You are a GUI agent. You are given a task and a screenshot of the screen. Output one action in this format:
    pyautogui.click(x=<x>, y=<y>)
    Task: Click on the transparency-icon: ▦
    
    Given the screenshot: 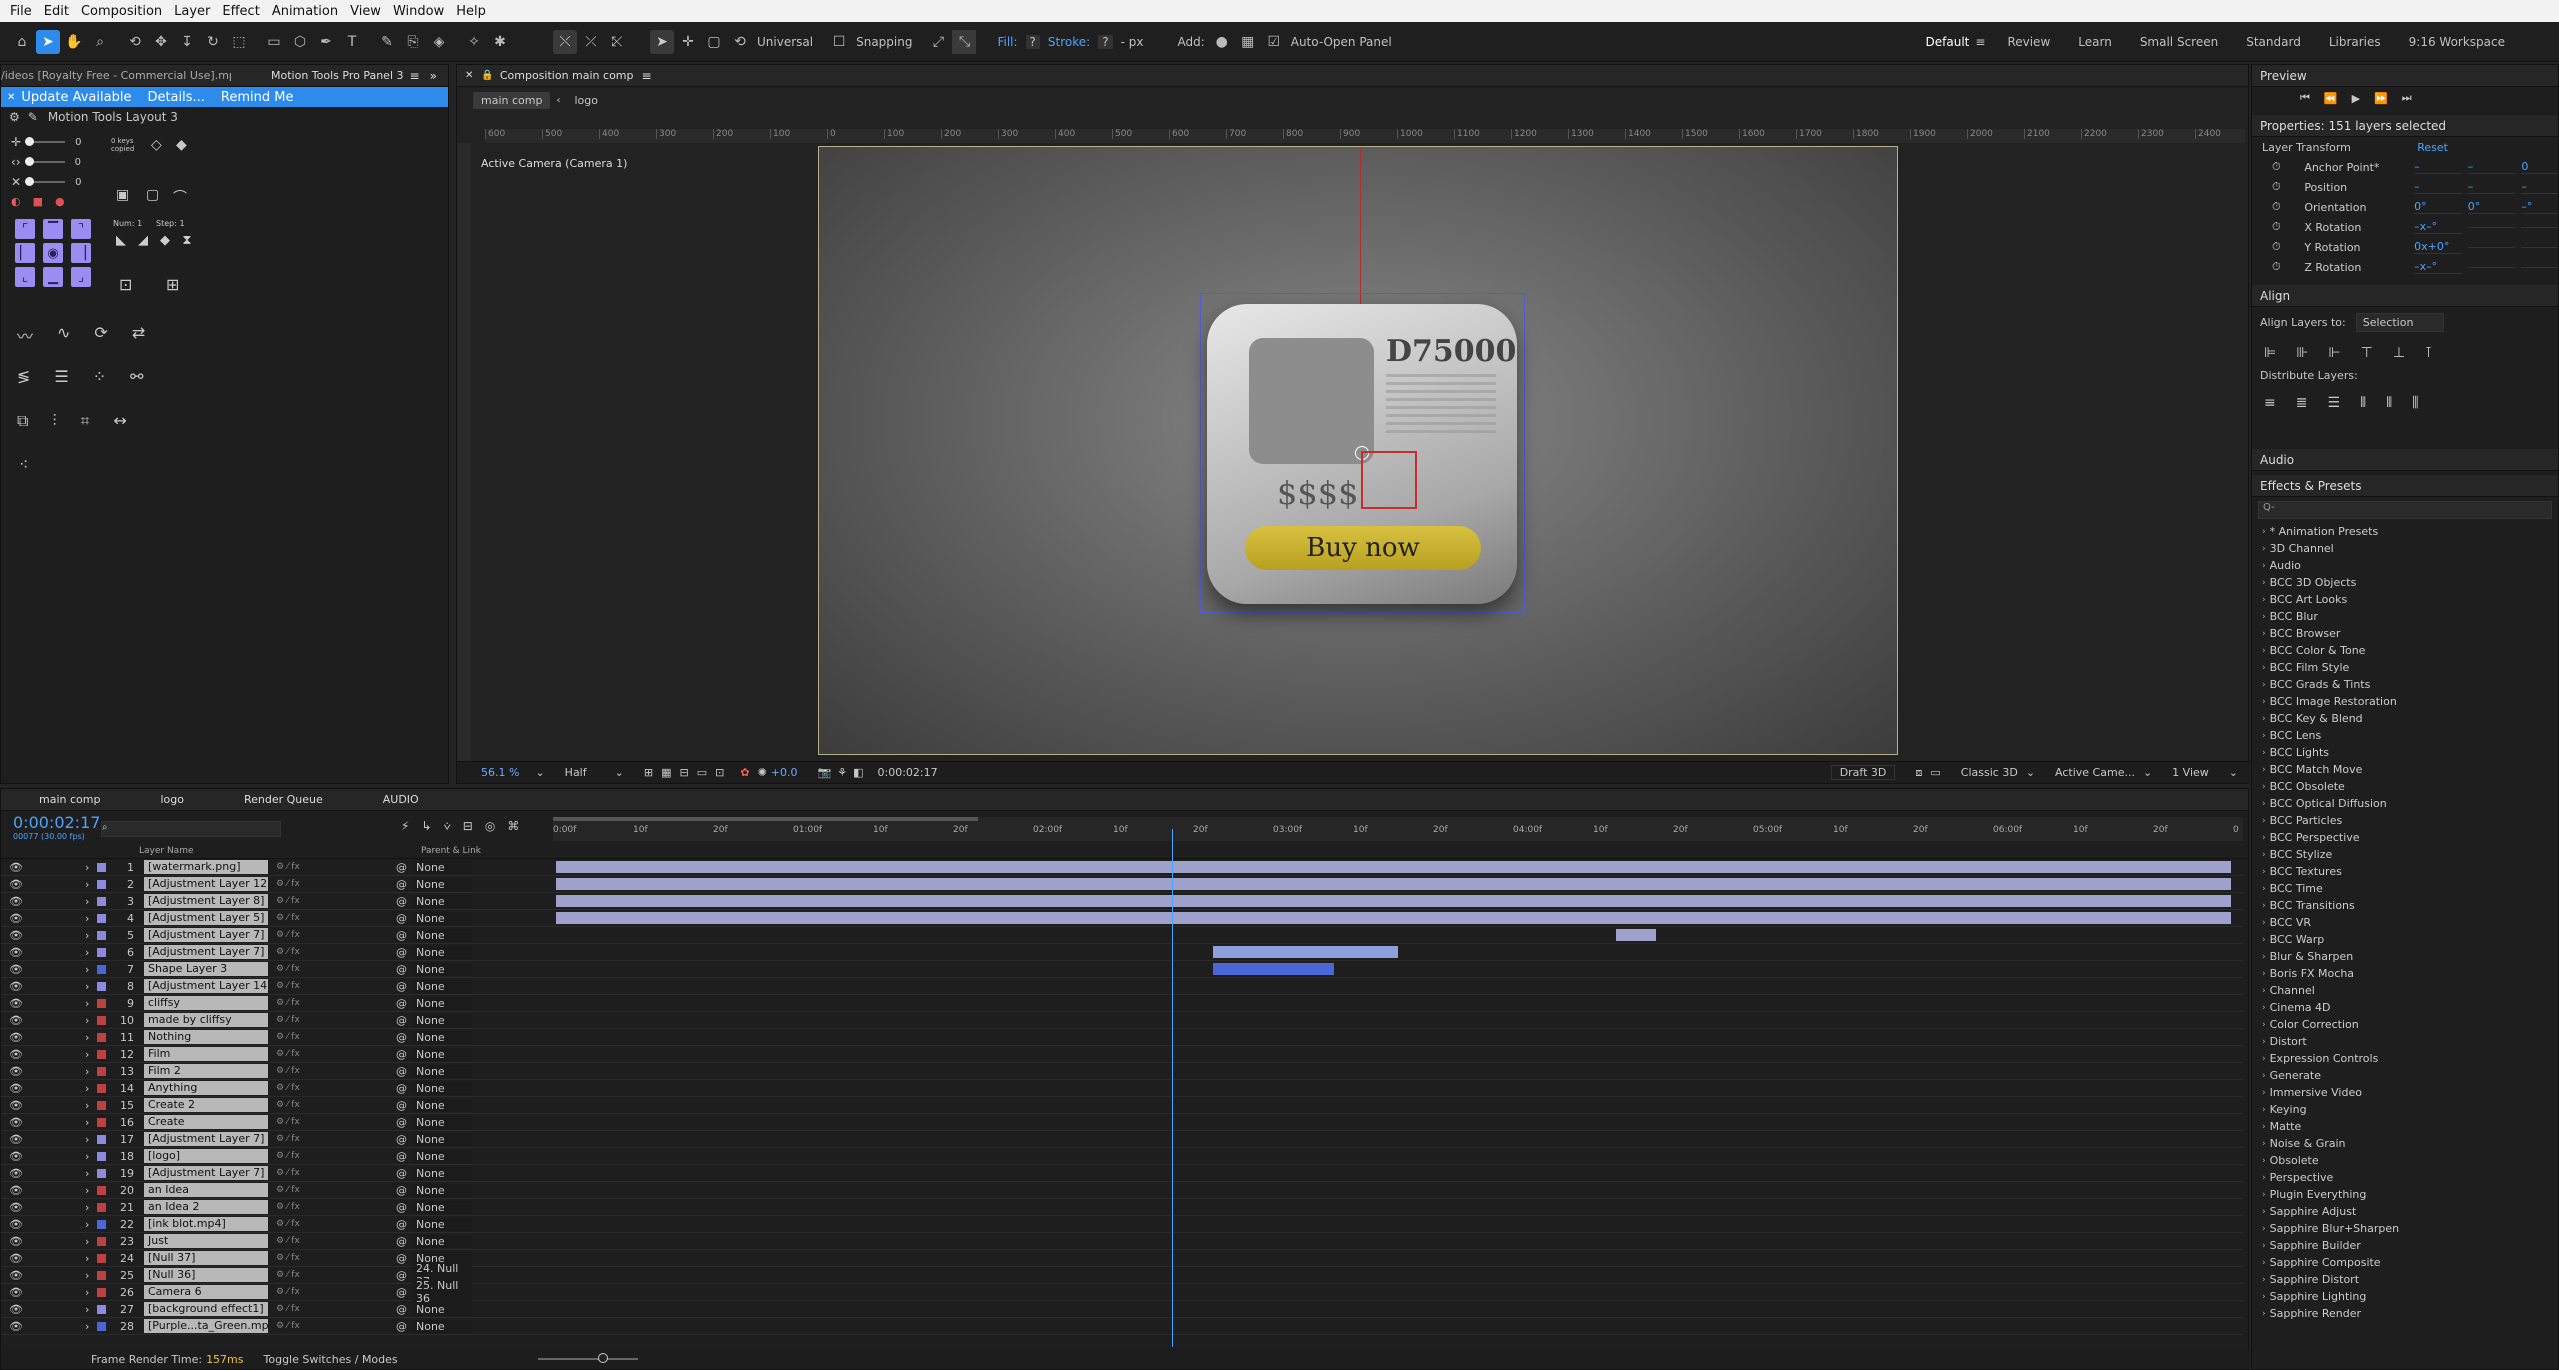 What is the action you would take?
    pyautogui.click(x=666, y=772)
    